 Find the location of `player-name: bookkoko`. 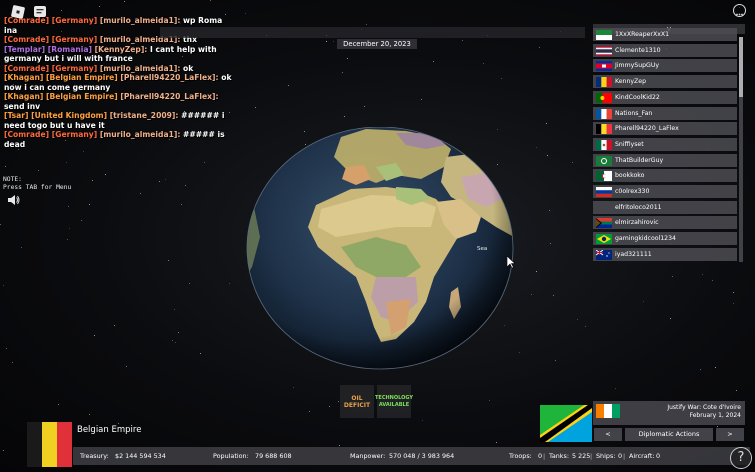

player-name: bookkoko is located at coordinates (630, 176).